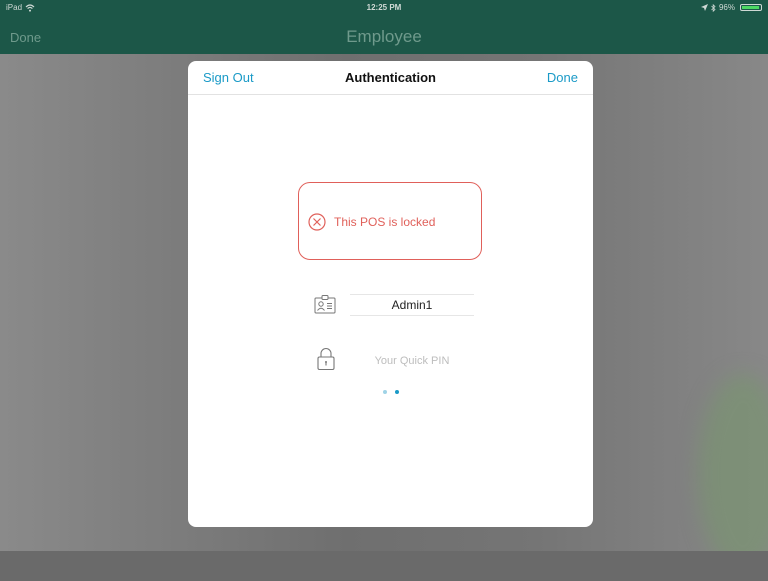 The width and height of the screenshot is (768, 581). I want to click on nav-bar: Done Employee, so click(384, 35).